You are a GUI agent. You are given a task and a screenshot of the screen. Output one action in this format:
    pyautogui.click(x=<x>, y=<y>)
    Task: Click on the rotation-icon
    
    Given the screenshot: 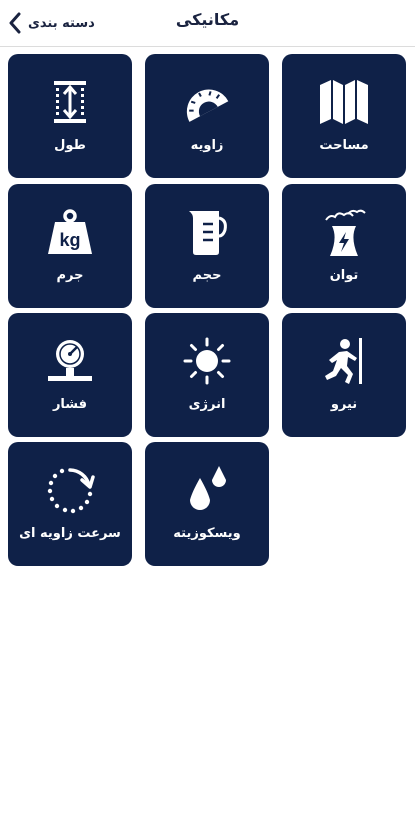 What is the action you would take?
    pyautogui.click(x=71, y=491)
    